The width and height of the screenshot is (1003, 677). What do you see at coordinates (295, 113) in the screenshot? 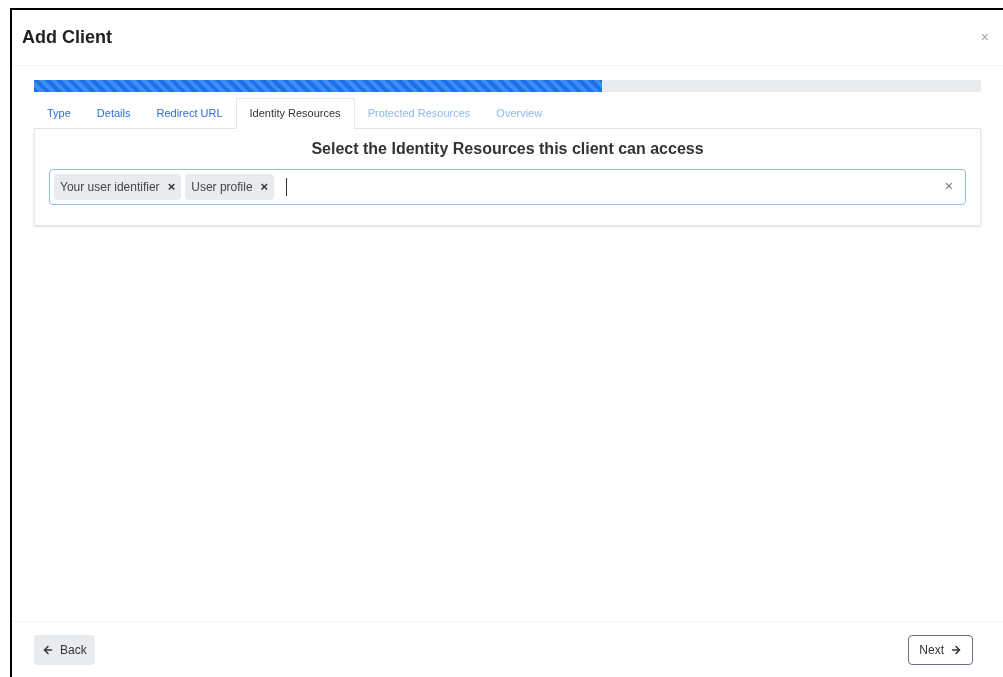
I see `step-tab: Identity Resources` at bounding box center [295, 113].